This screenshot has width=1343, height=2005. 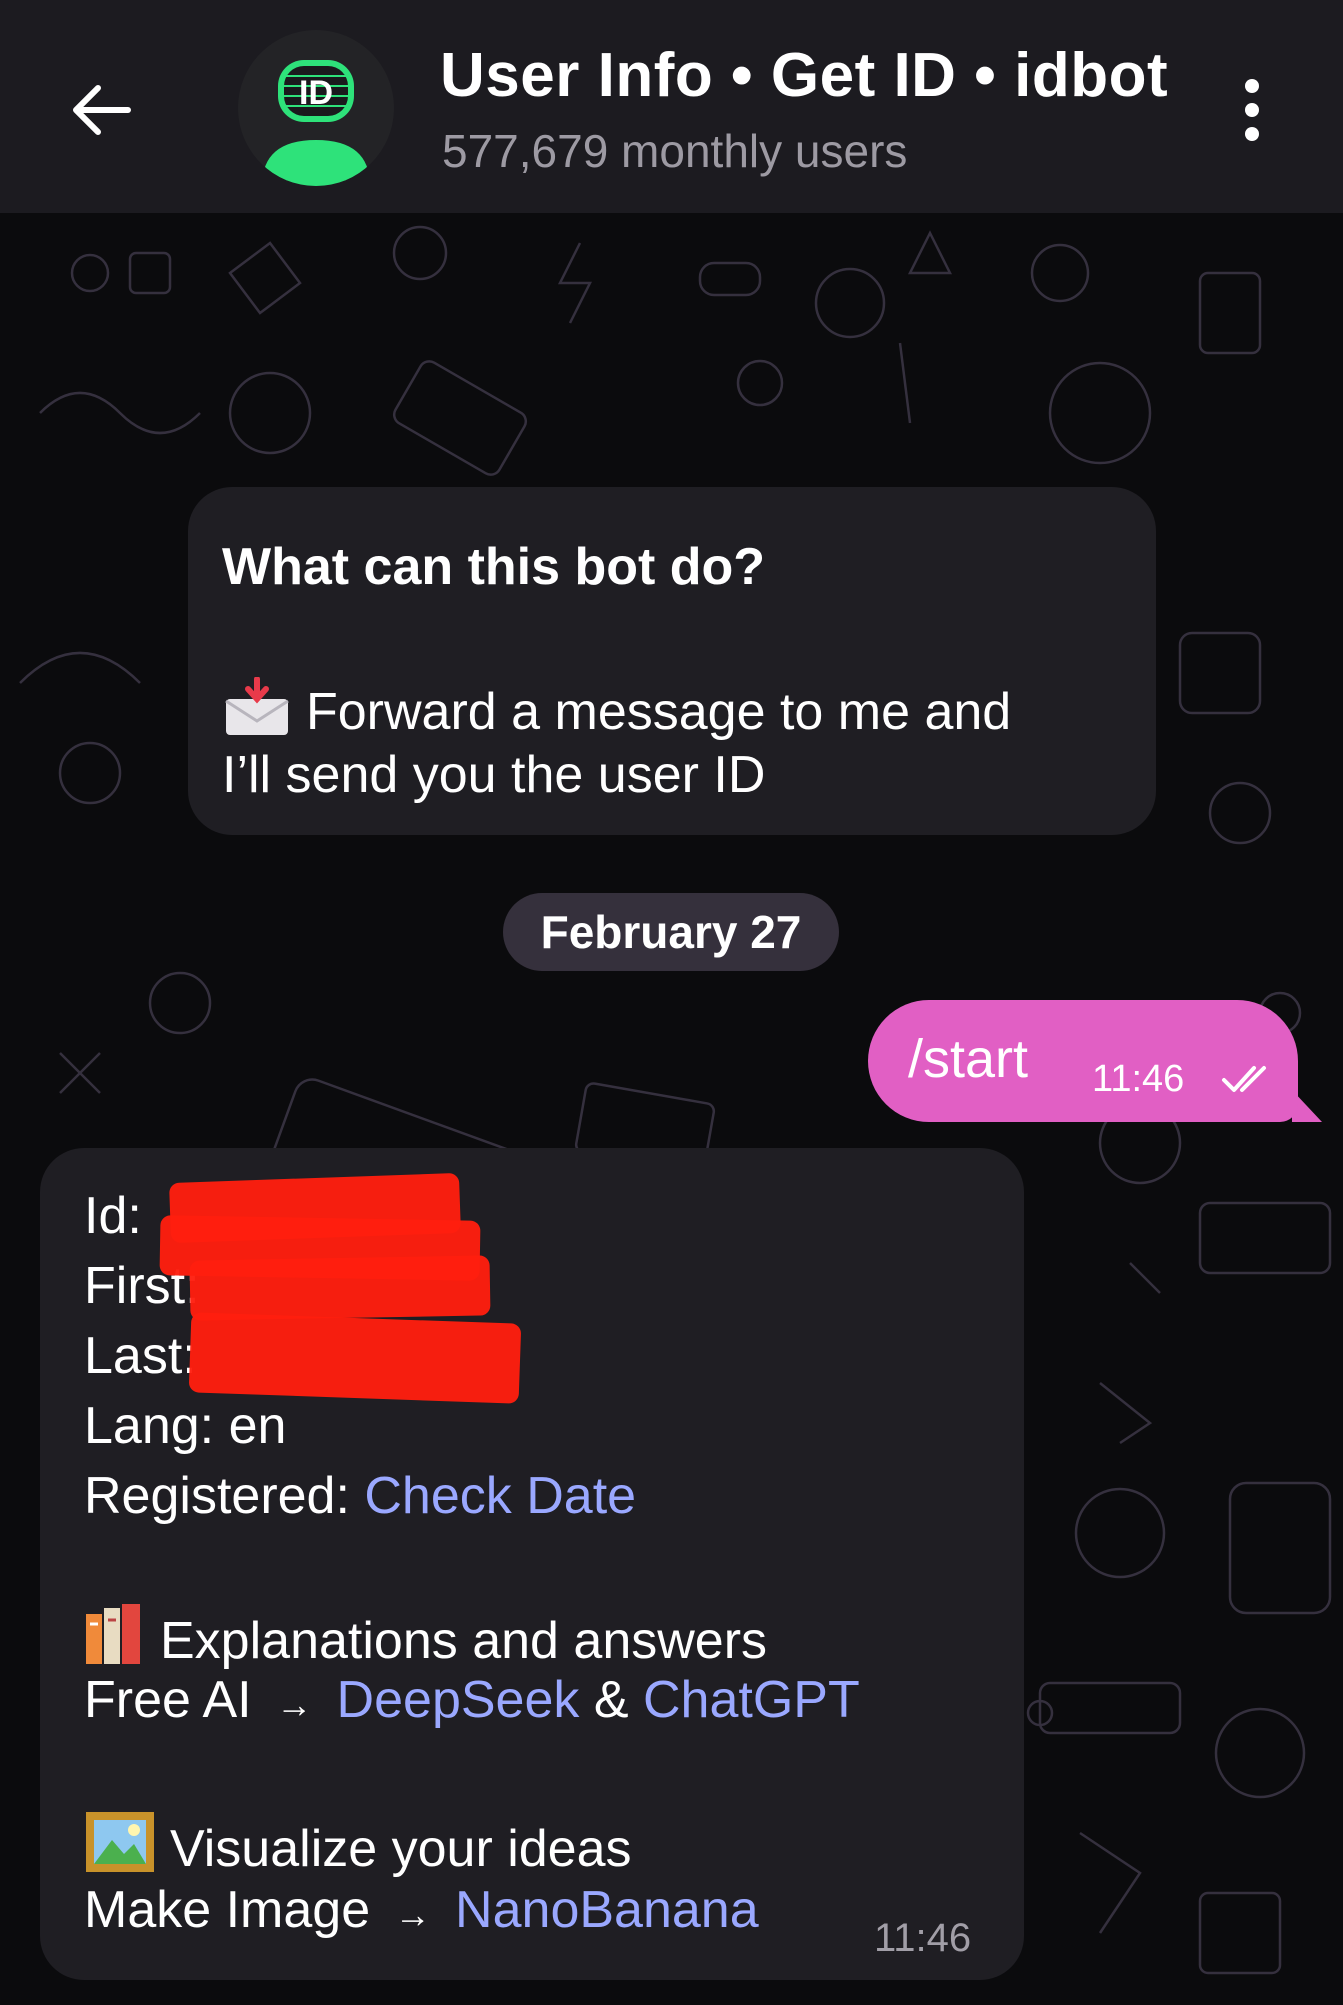 I want to click on reply-message-time: 11:46, so click(x=923, y=1938).